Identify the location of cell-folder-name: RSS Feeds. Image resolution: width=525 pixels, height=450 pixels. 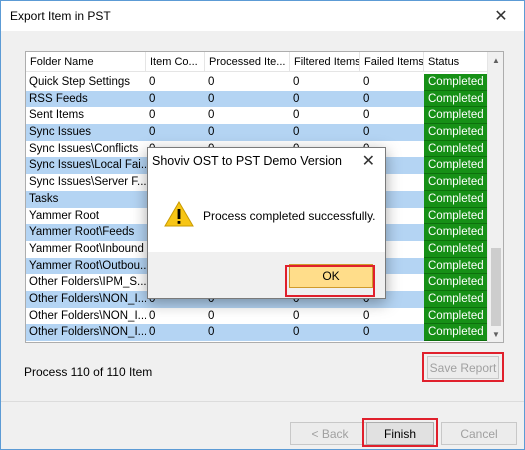
(86, 99).